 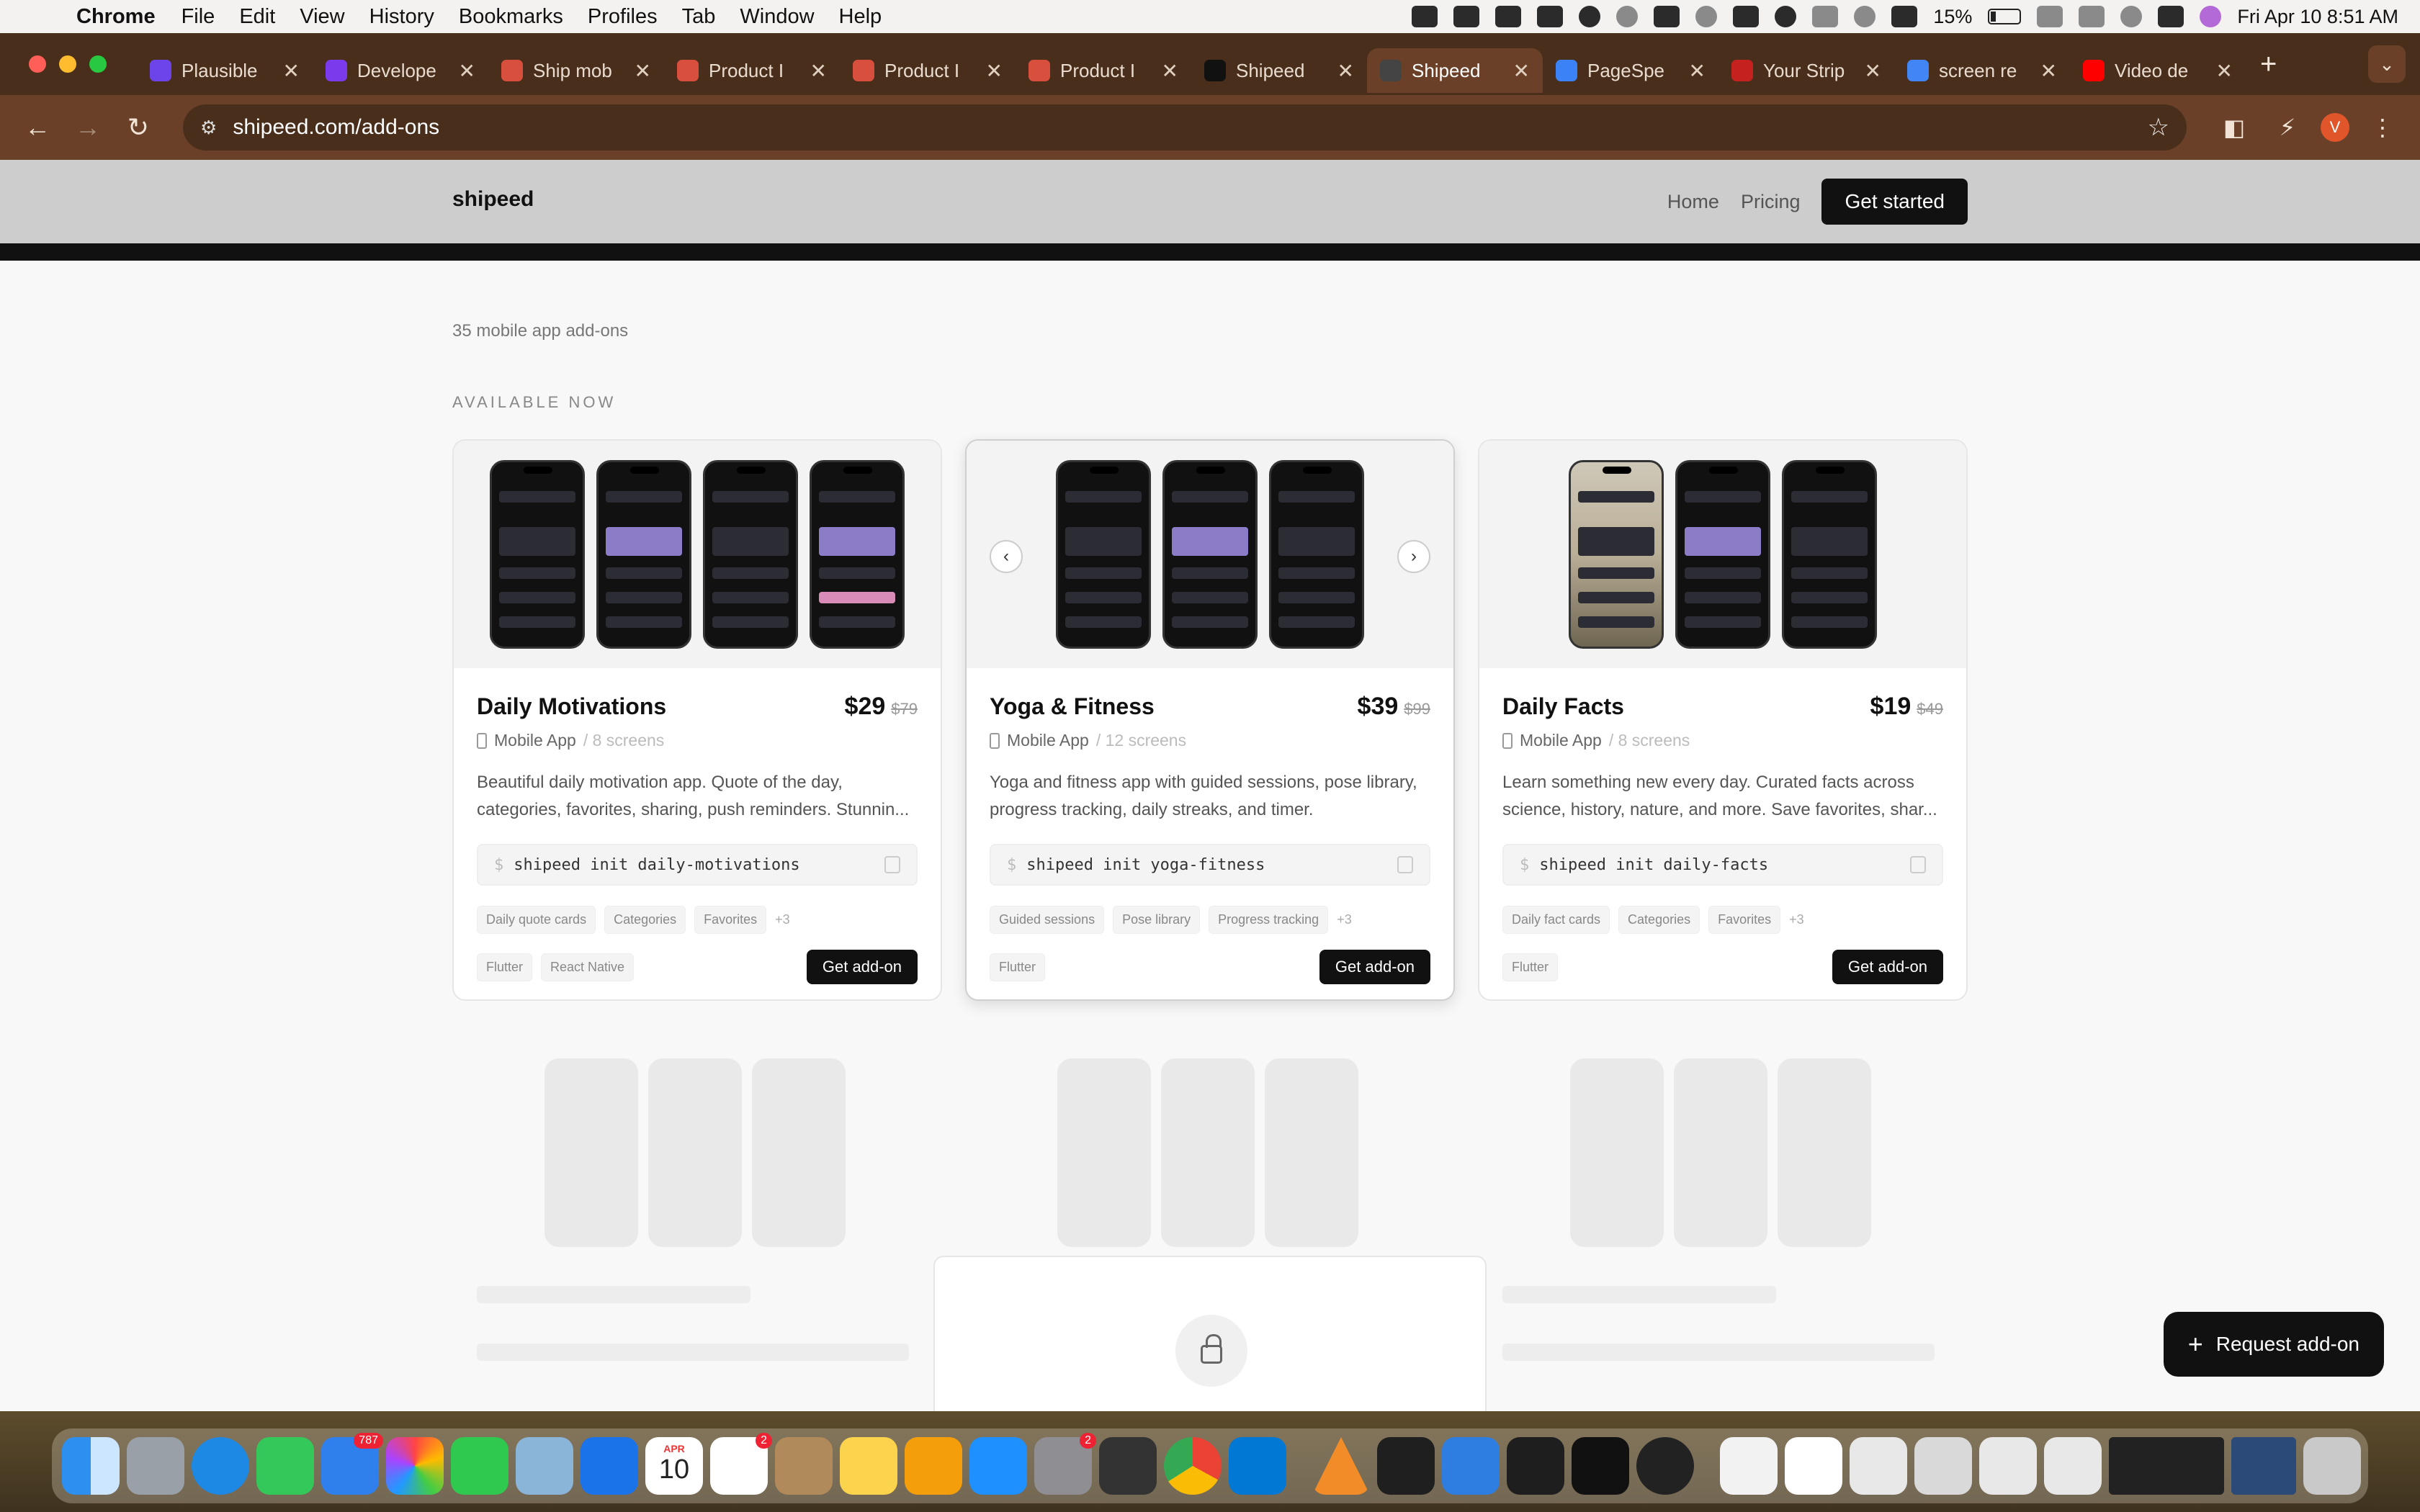 I want to click on search-app-icon, so click(x=1590, y=16).